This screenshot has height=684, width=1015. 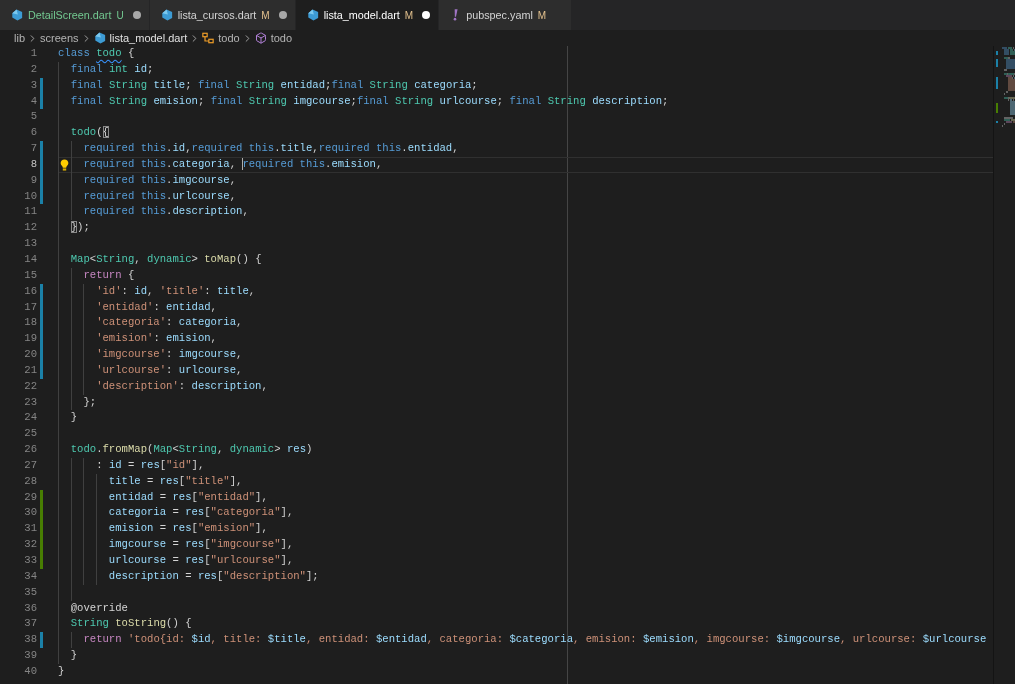 I want to click on line-number: 36, so click(x=30, y=608).